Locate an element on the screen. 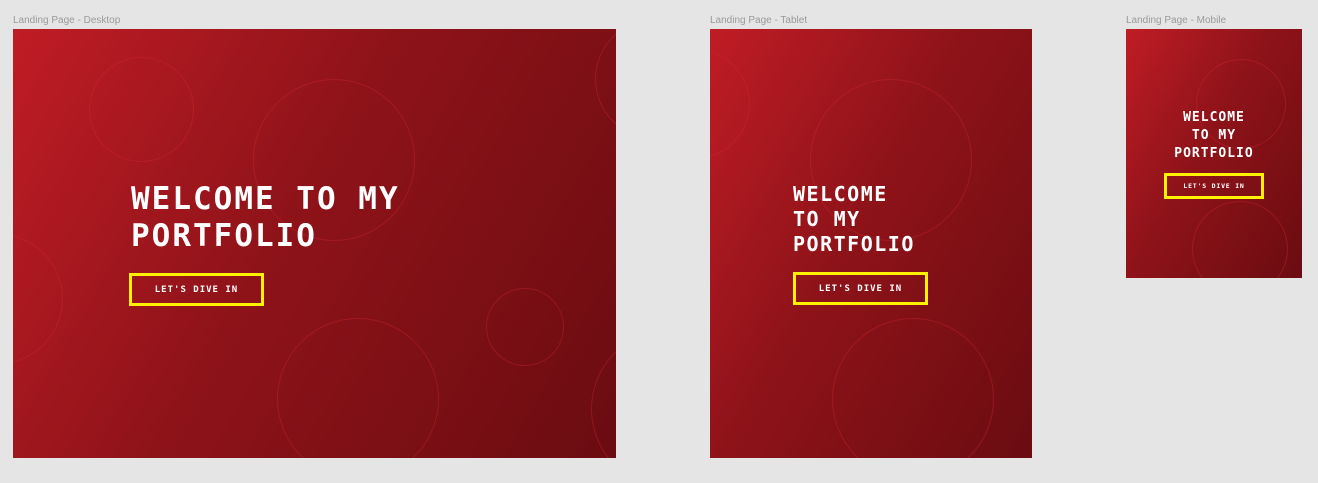  frame-label-mobile: Landing Page - Mobile is located at coordinates (1176, 20).